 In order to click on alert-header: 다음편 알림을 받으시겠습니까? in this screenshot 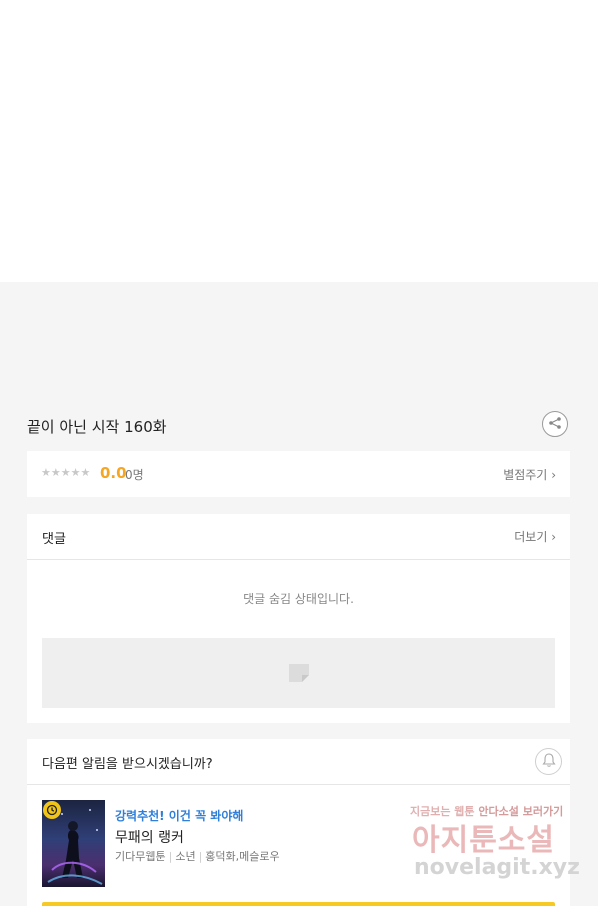, I will do `click(298, 762)`.